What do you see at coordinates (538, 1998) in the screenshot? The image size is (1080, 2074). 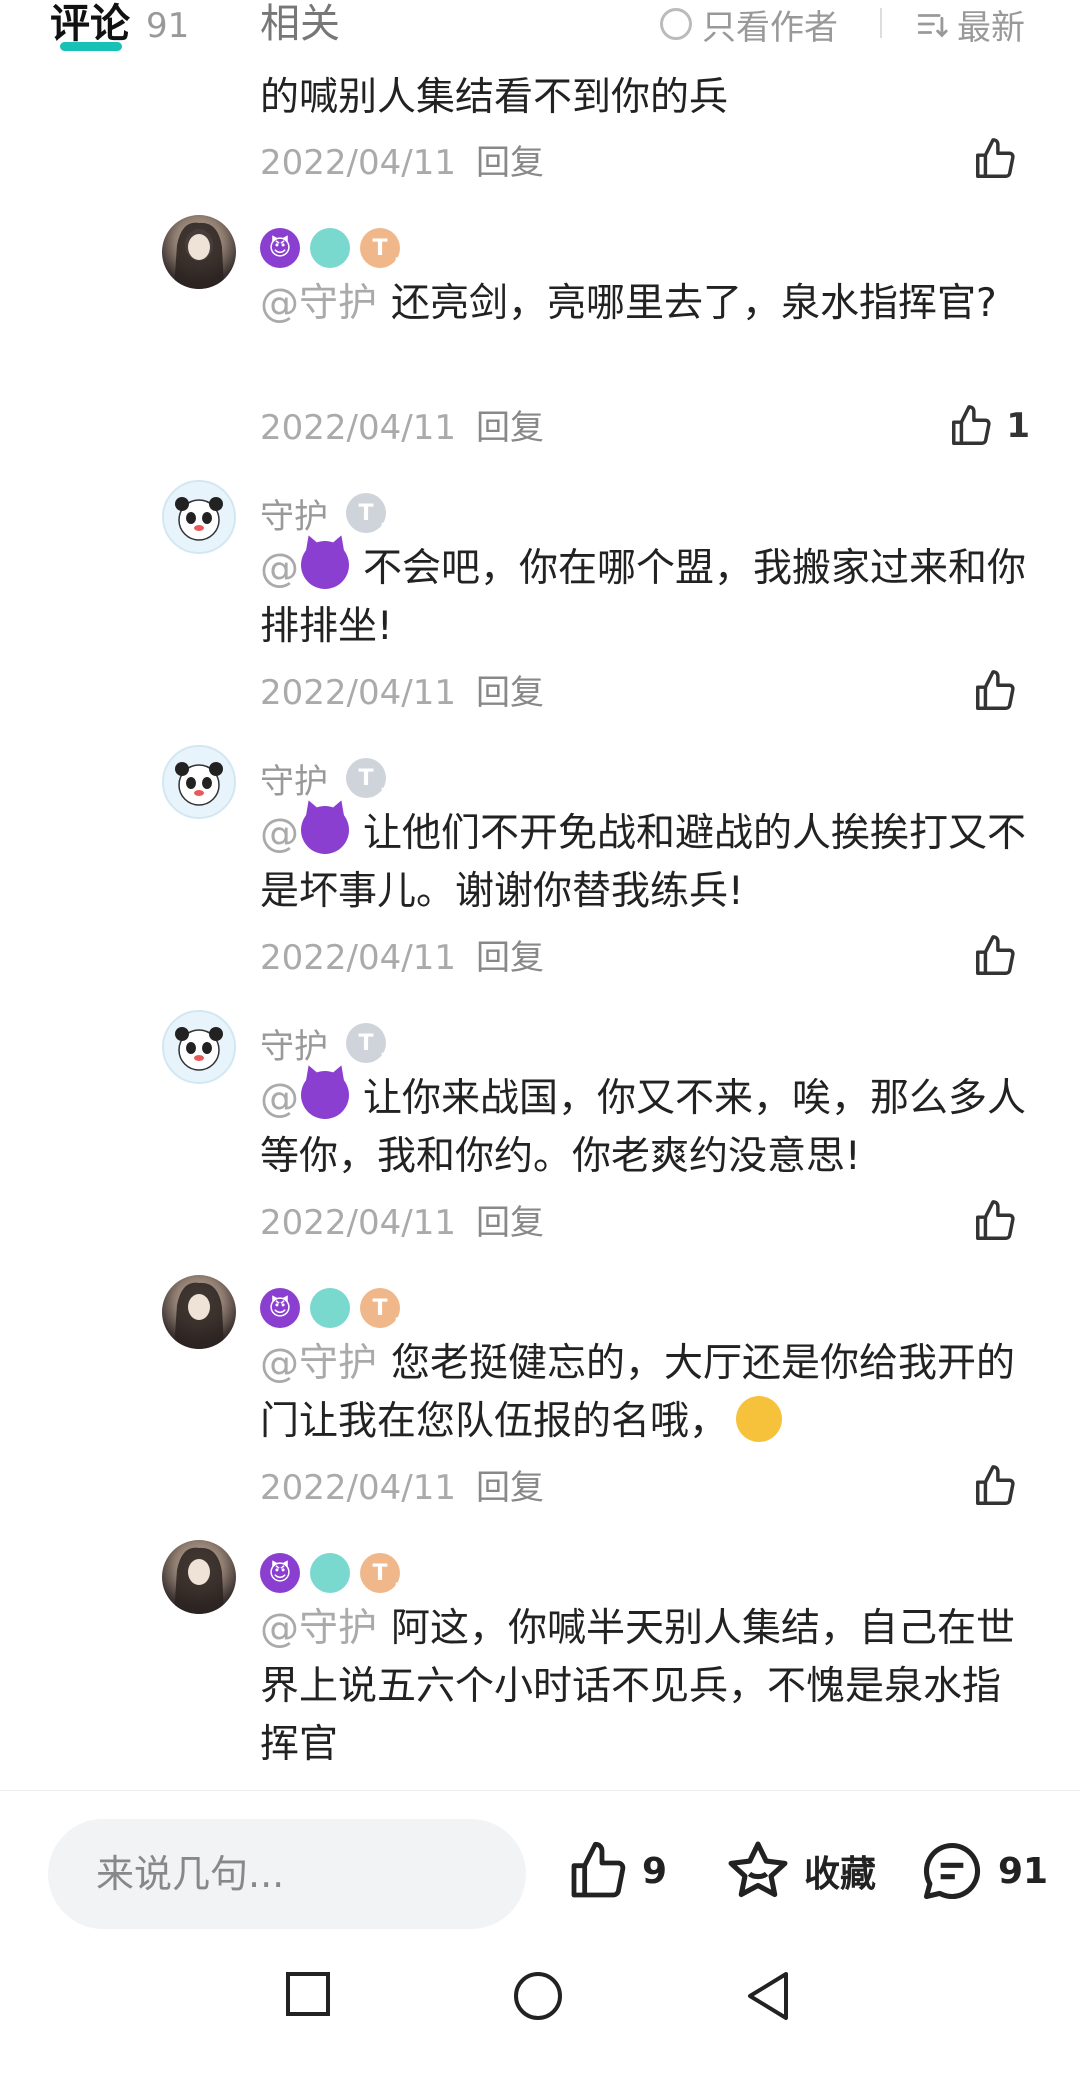 I see `home-button` at bounding box center [538, 1998].